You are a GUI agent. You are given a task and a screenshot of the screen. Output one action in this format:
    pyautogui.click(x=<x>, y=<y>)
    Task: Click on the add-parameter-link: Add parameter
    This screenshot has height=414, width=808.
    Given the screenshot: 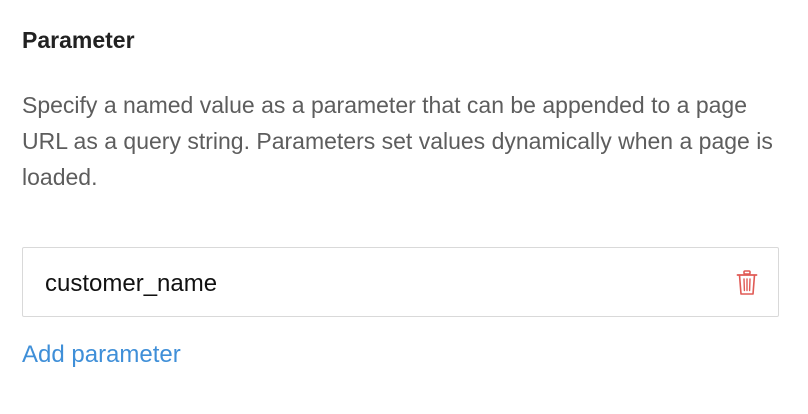 What is the action you would take?
    pyautogui.click(x=101, y=355)
    